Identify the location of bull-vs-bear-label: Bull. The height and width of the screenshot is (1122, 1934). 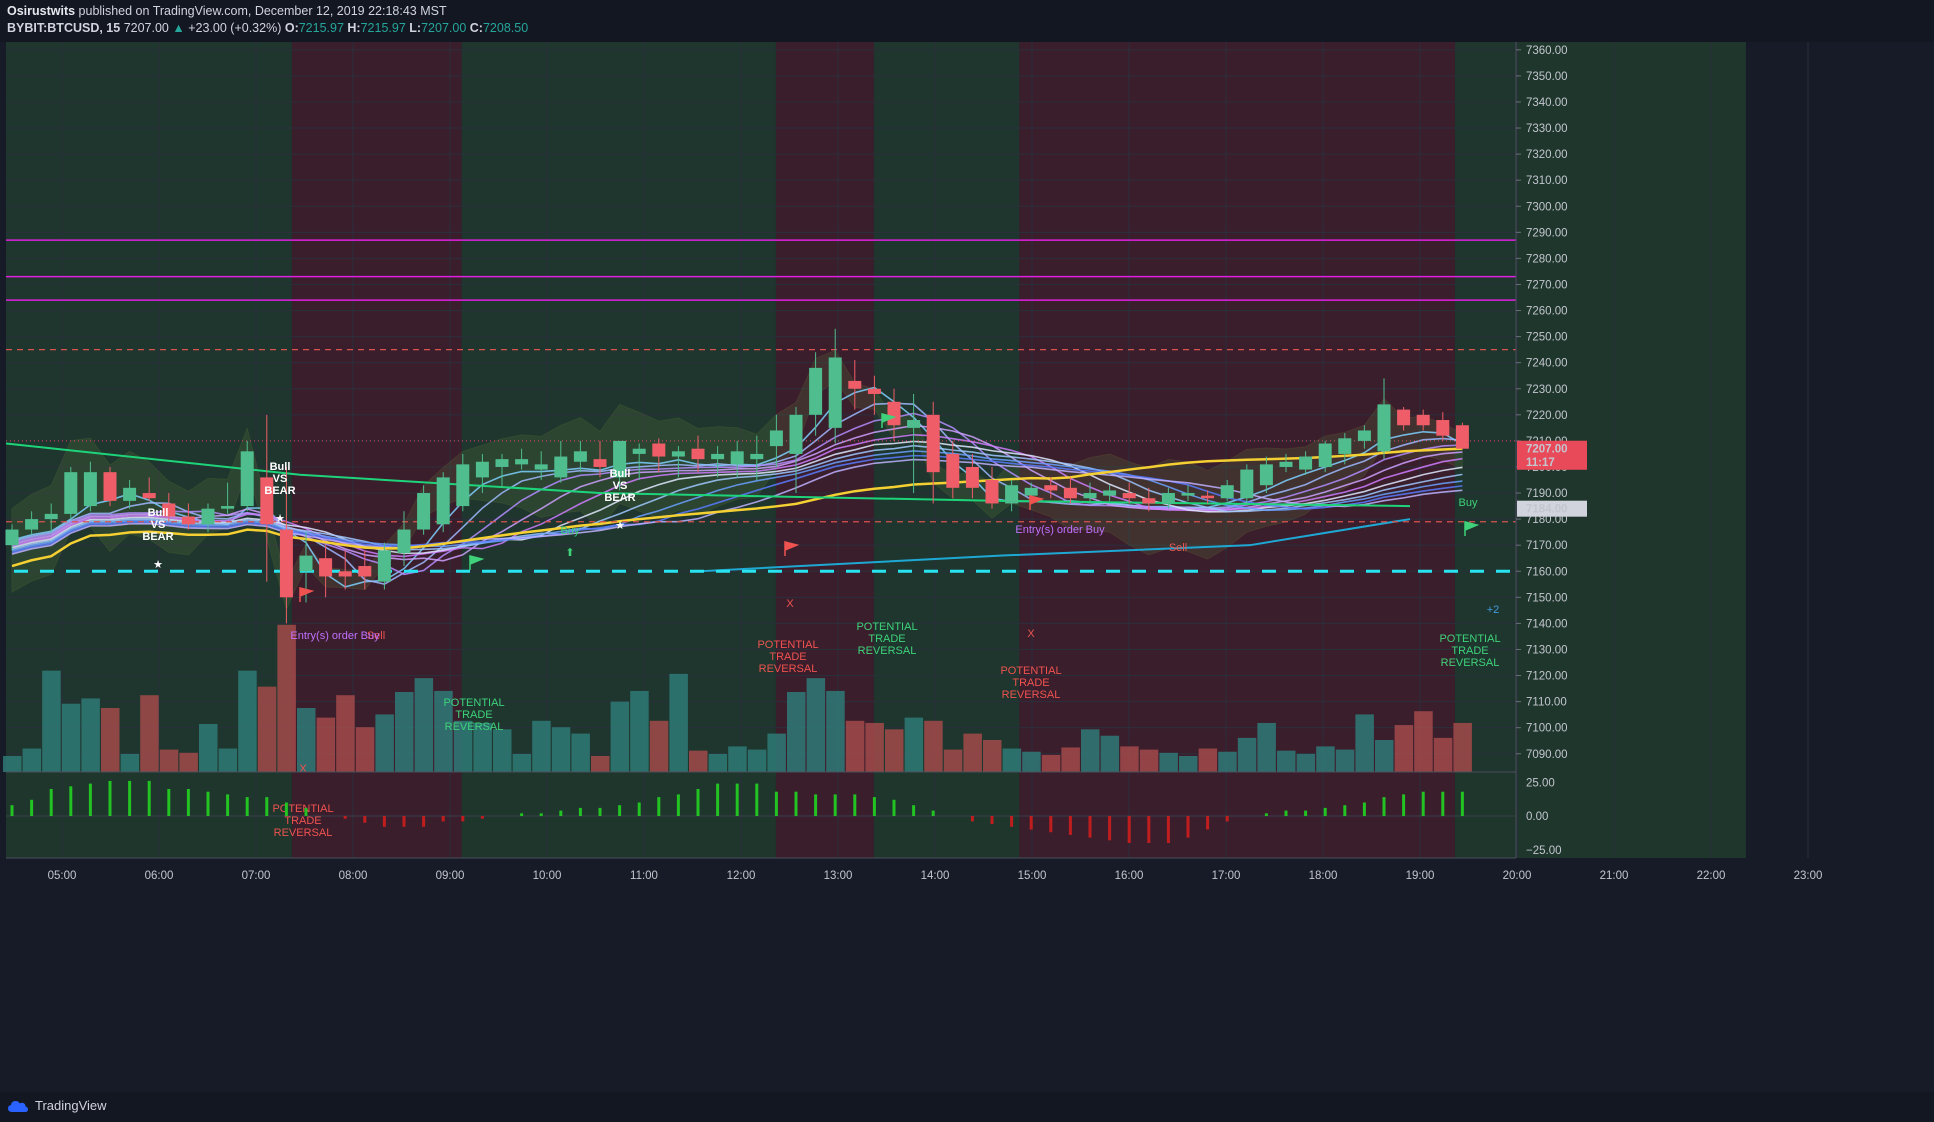
(280, 467).